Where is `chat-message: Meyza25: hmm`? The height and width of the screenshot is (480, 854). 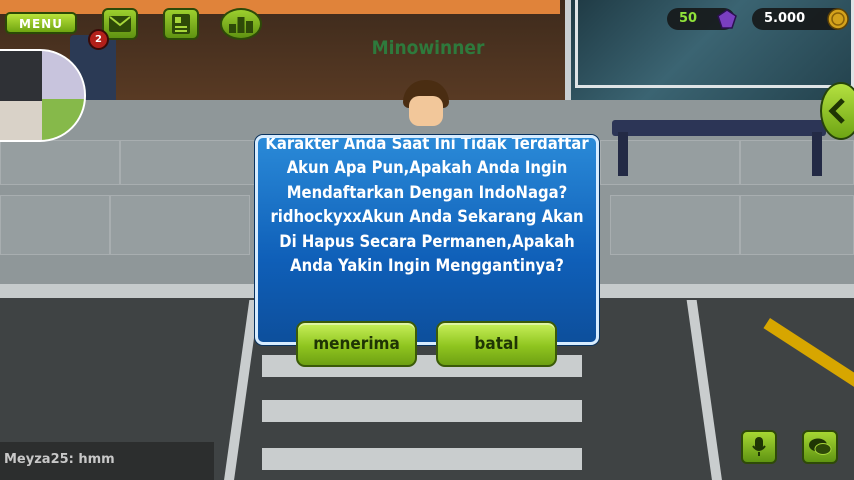
chat-message: Meyza25: hmm is located at coordinates (107, 461).